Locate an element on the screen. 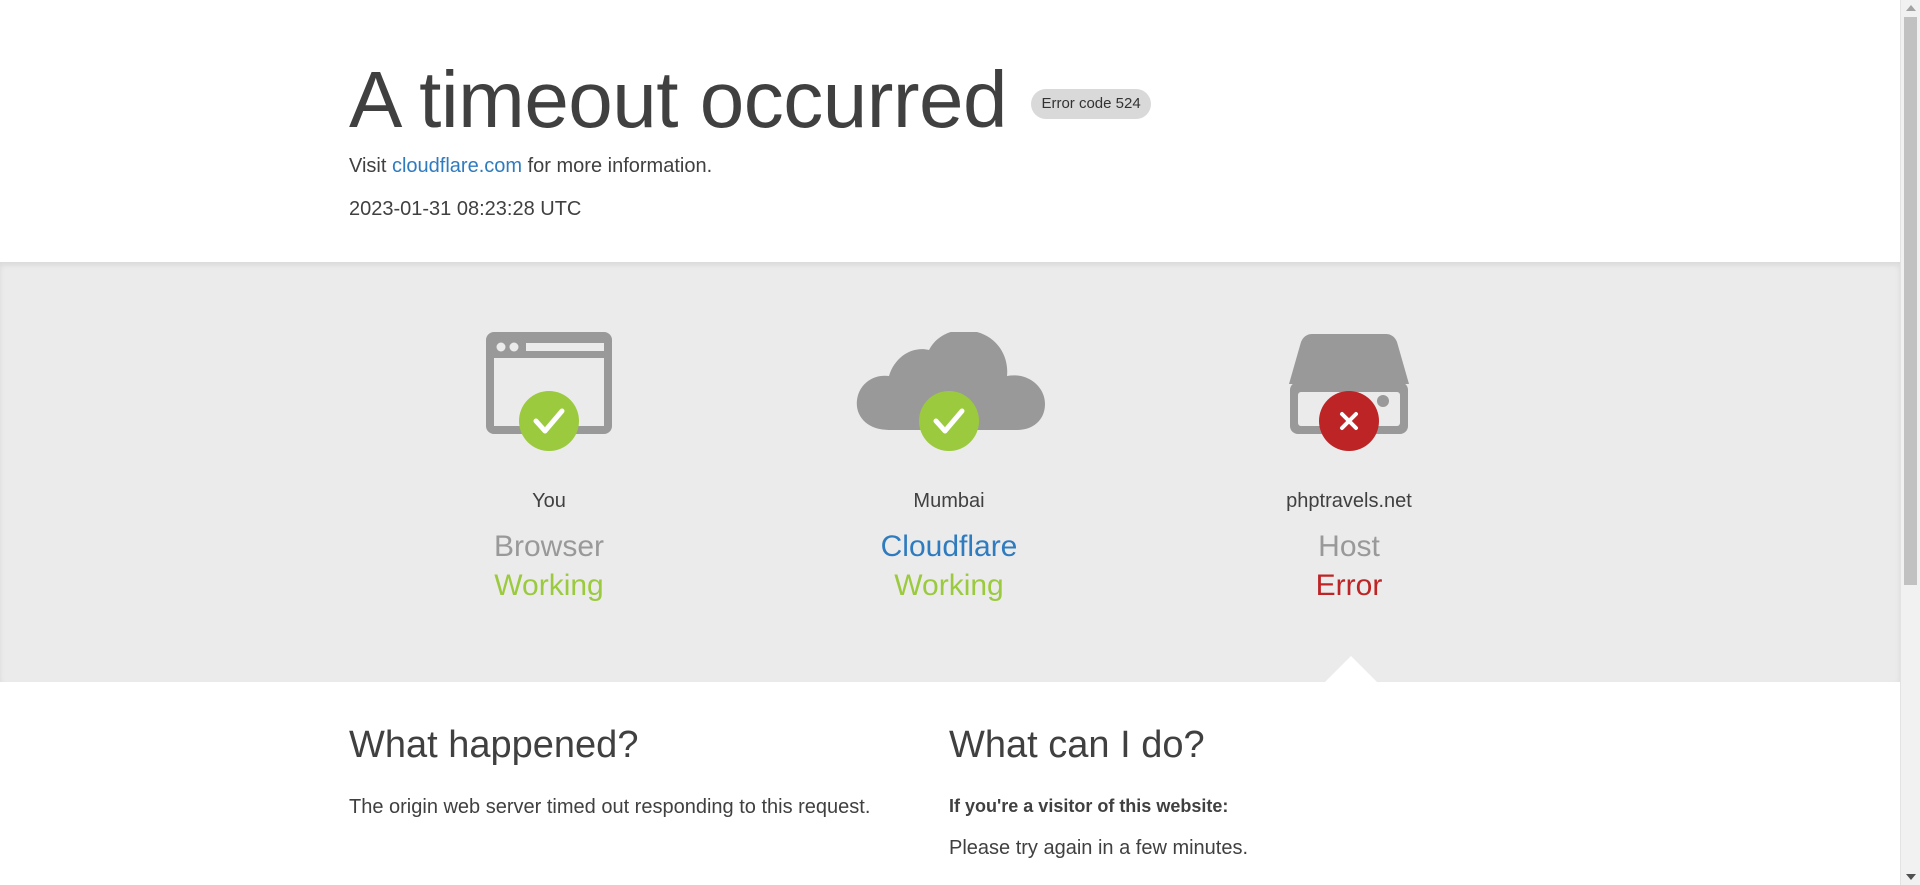 The width and height of the screenshot is (1920, 885). service-host: Host is located at coordinates (1349, 546).